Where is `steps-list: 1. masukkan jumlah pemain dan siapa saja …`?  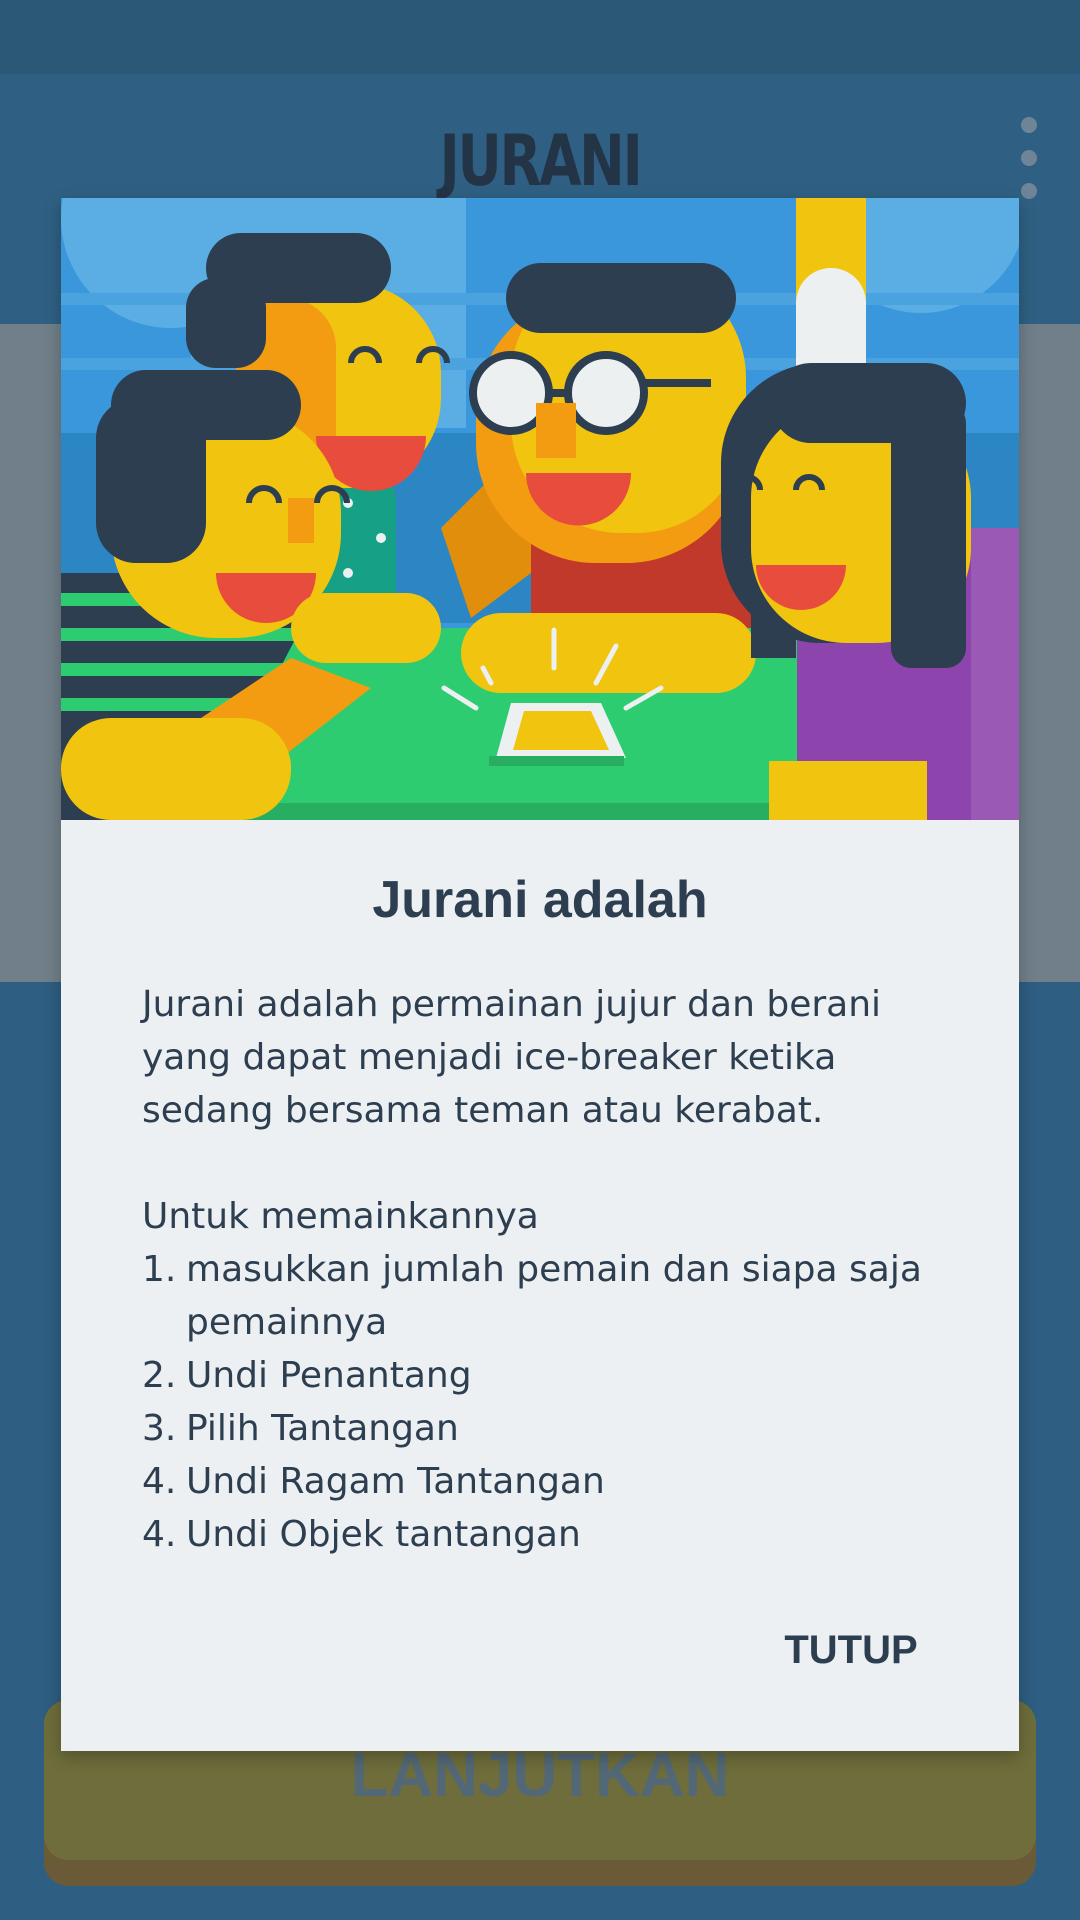 steps-list: 1. masukkan jumlah pemain dan siapa saja … is located at coordinates (552, 1402).